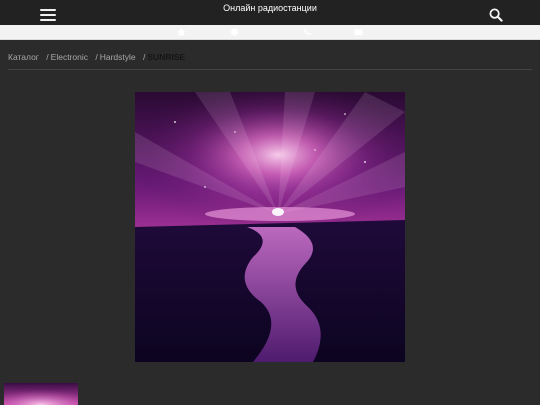 The image size is (540, 405). Describe the element at coordinates (166, 57) in the screenshot. I see `breadcrumb-current: SUNRISE` at that location.